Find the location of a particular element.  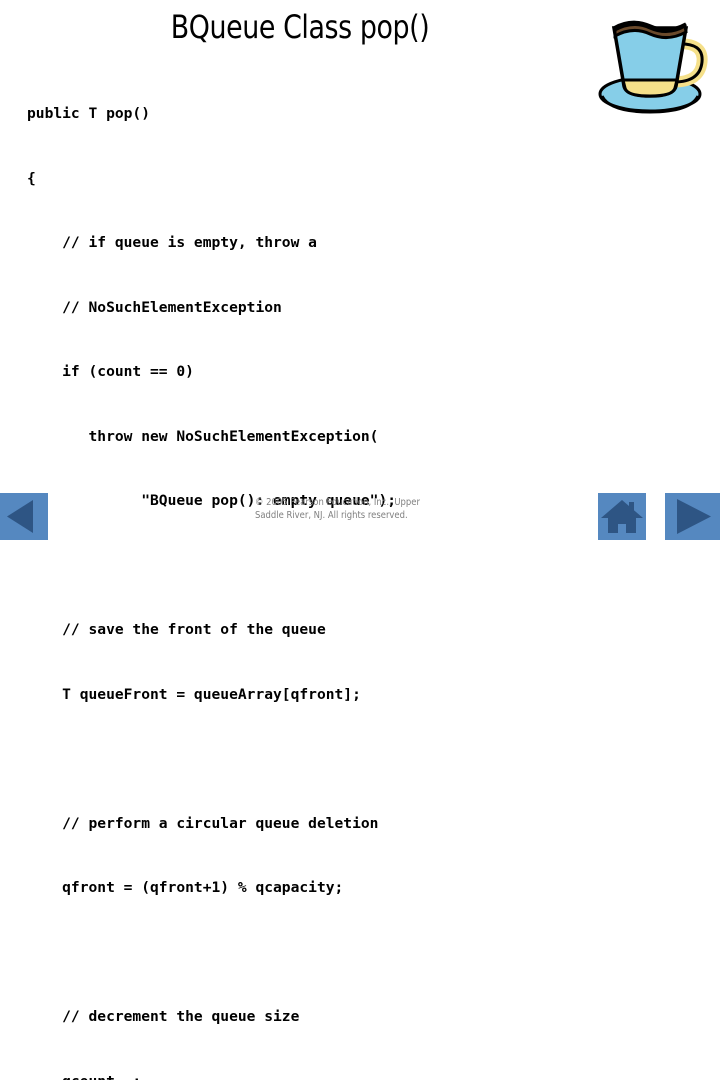

copyright-line-1: © 2005 Pearson Education, Inc., Upper is located at coordinates (363, 503).